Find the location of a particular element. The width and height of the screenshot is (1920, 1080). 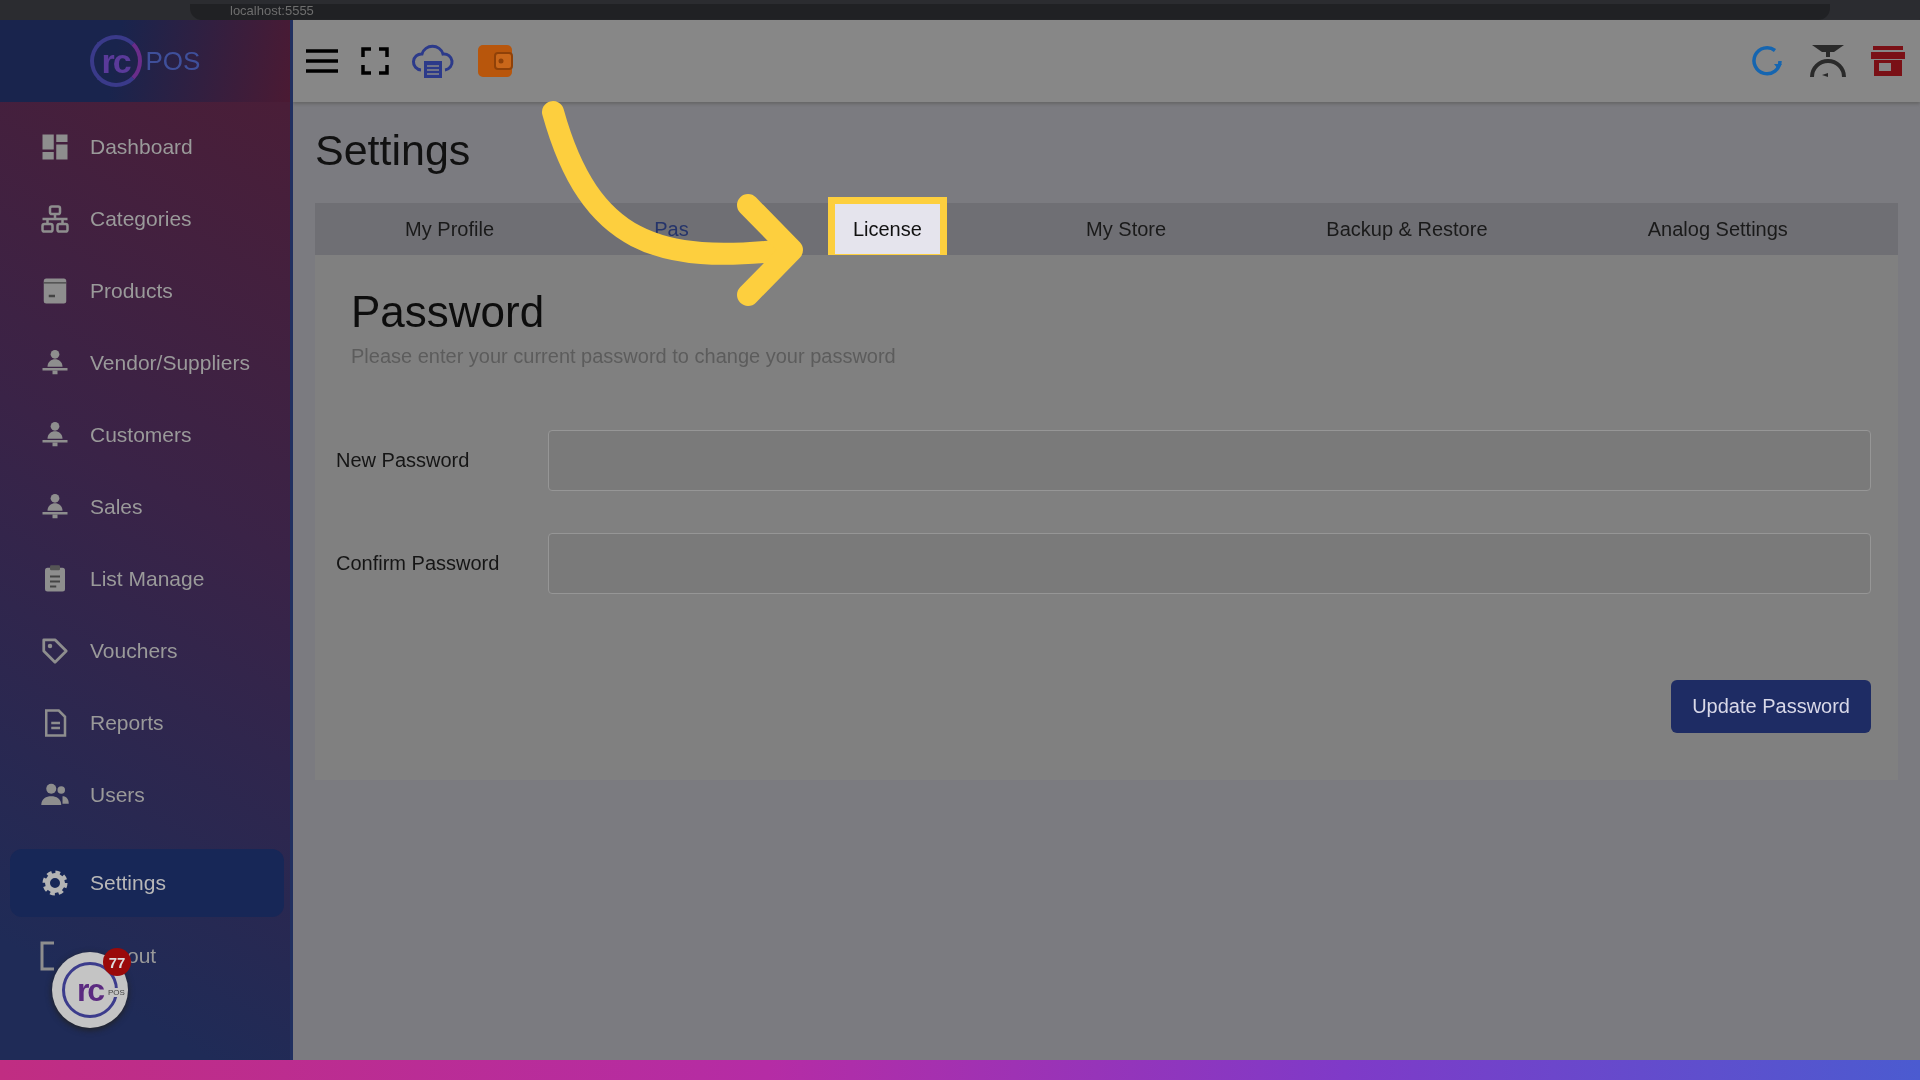

sidebar-item: Vendor/Suppliers is located at coordinates (145, 363).